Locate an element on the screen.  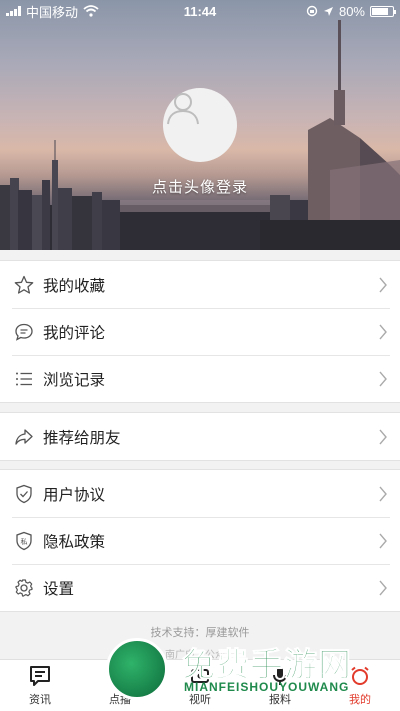
signal-icon is located at coordinates (13, 11).